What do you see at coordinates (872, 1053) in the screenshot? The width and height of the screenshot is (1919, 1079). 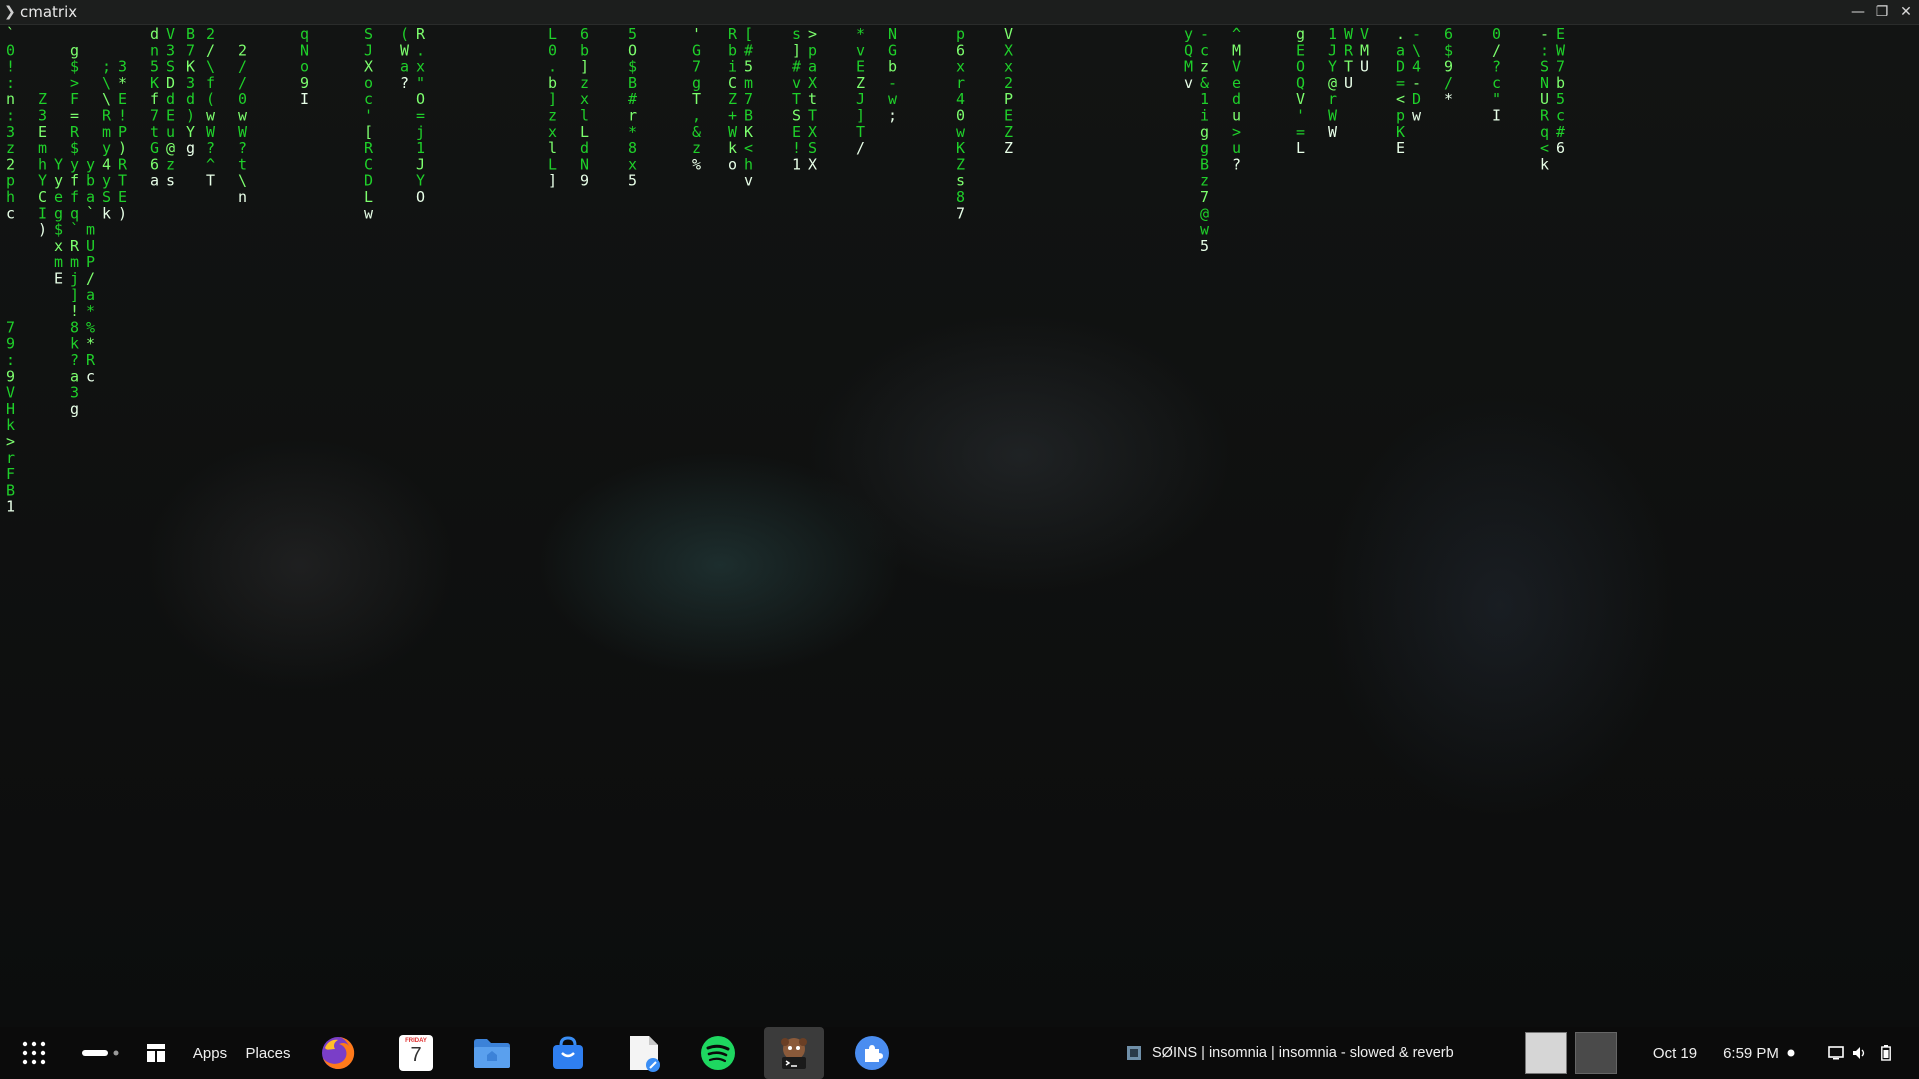 I see `extensions-icon` at bounding box center [872, 1053].